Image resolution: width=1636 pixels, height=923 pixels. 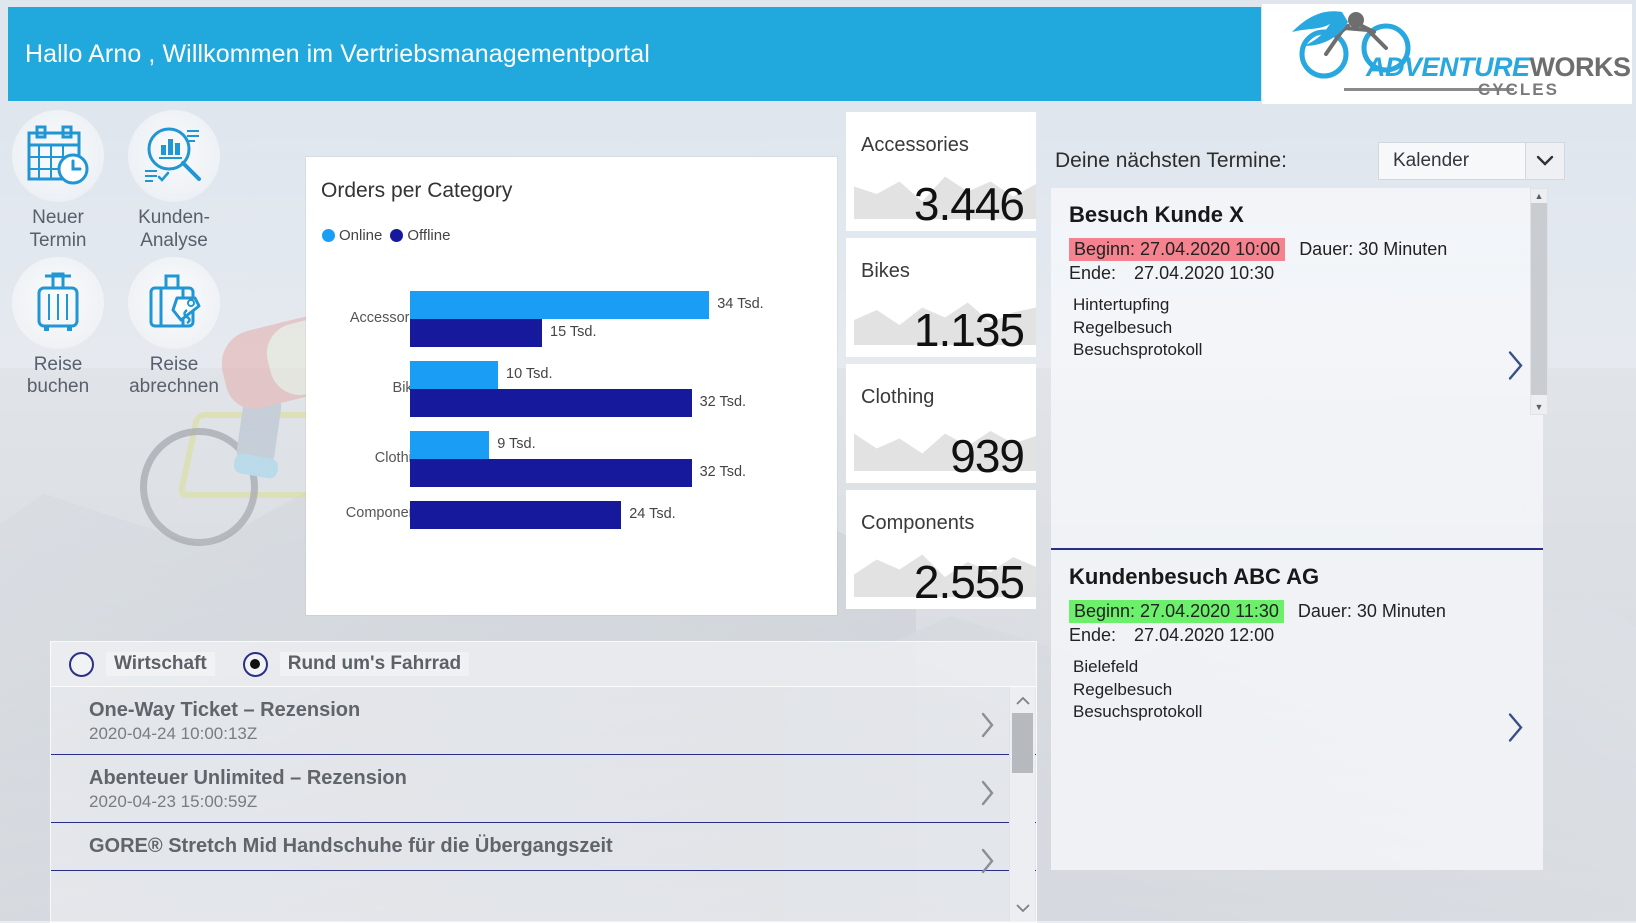 What do you see at coordinates (941, 423) in the screenshot?
I see `kpi-card-clothing: Clothing 939` at bounding box center [941, 423].